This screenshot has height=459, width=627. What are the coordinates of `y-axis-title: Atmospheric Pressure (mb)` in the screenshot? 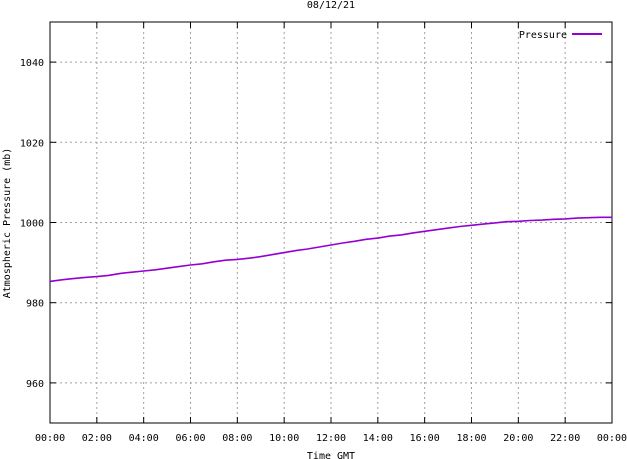 It's located at (7, 223).